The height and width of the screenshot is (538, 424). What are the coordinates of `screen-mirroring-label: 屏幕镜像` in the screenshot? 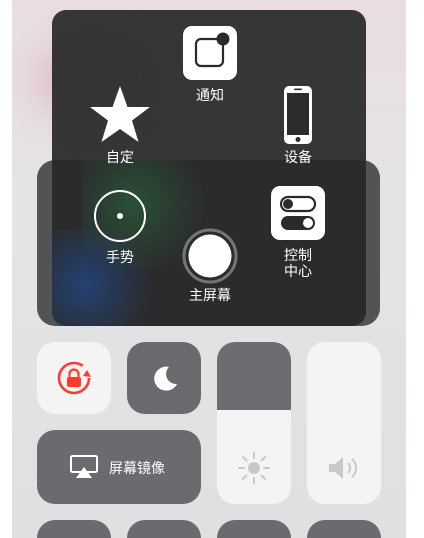 It's located at (137, 469).